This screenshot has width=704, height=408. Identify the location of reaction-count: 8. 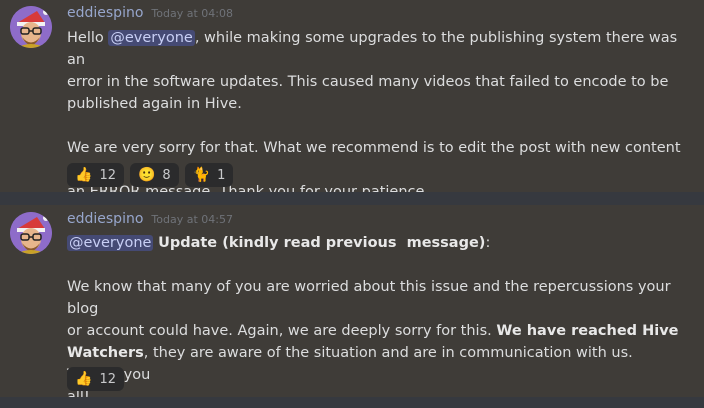
(166, 175).